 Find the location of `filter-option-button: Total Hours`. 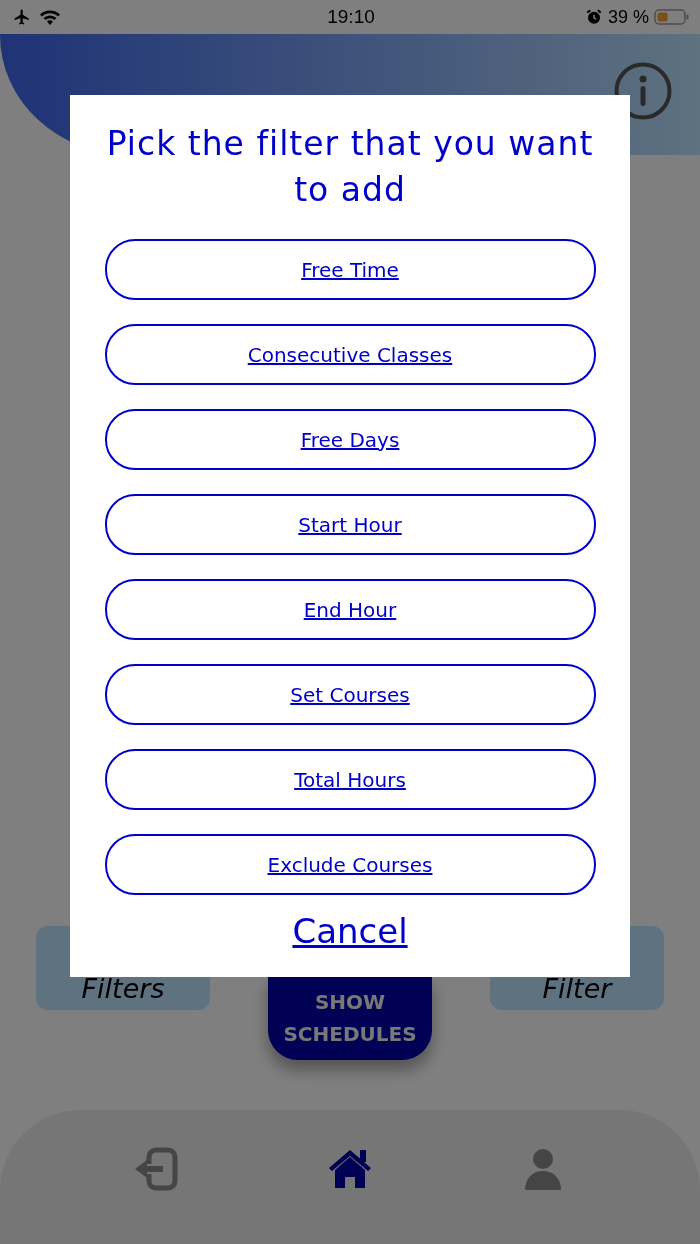

filter-option-button: Total Hours is located at coordinates (350, 779).